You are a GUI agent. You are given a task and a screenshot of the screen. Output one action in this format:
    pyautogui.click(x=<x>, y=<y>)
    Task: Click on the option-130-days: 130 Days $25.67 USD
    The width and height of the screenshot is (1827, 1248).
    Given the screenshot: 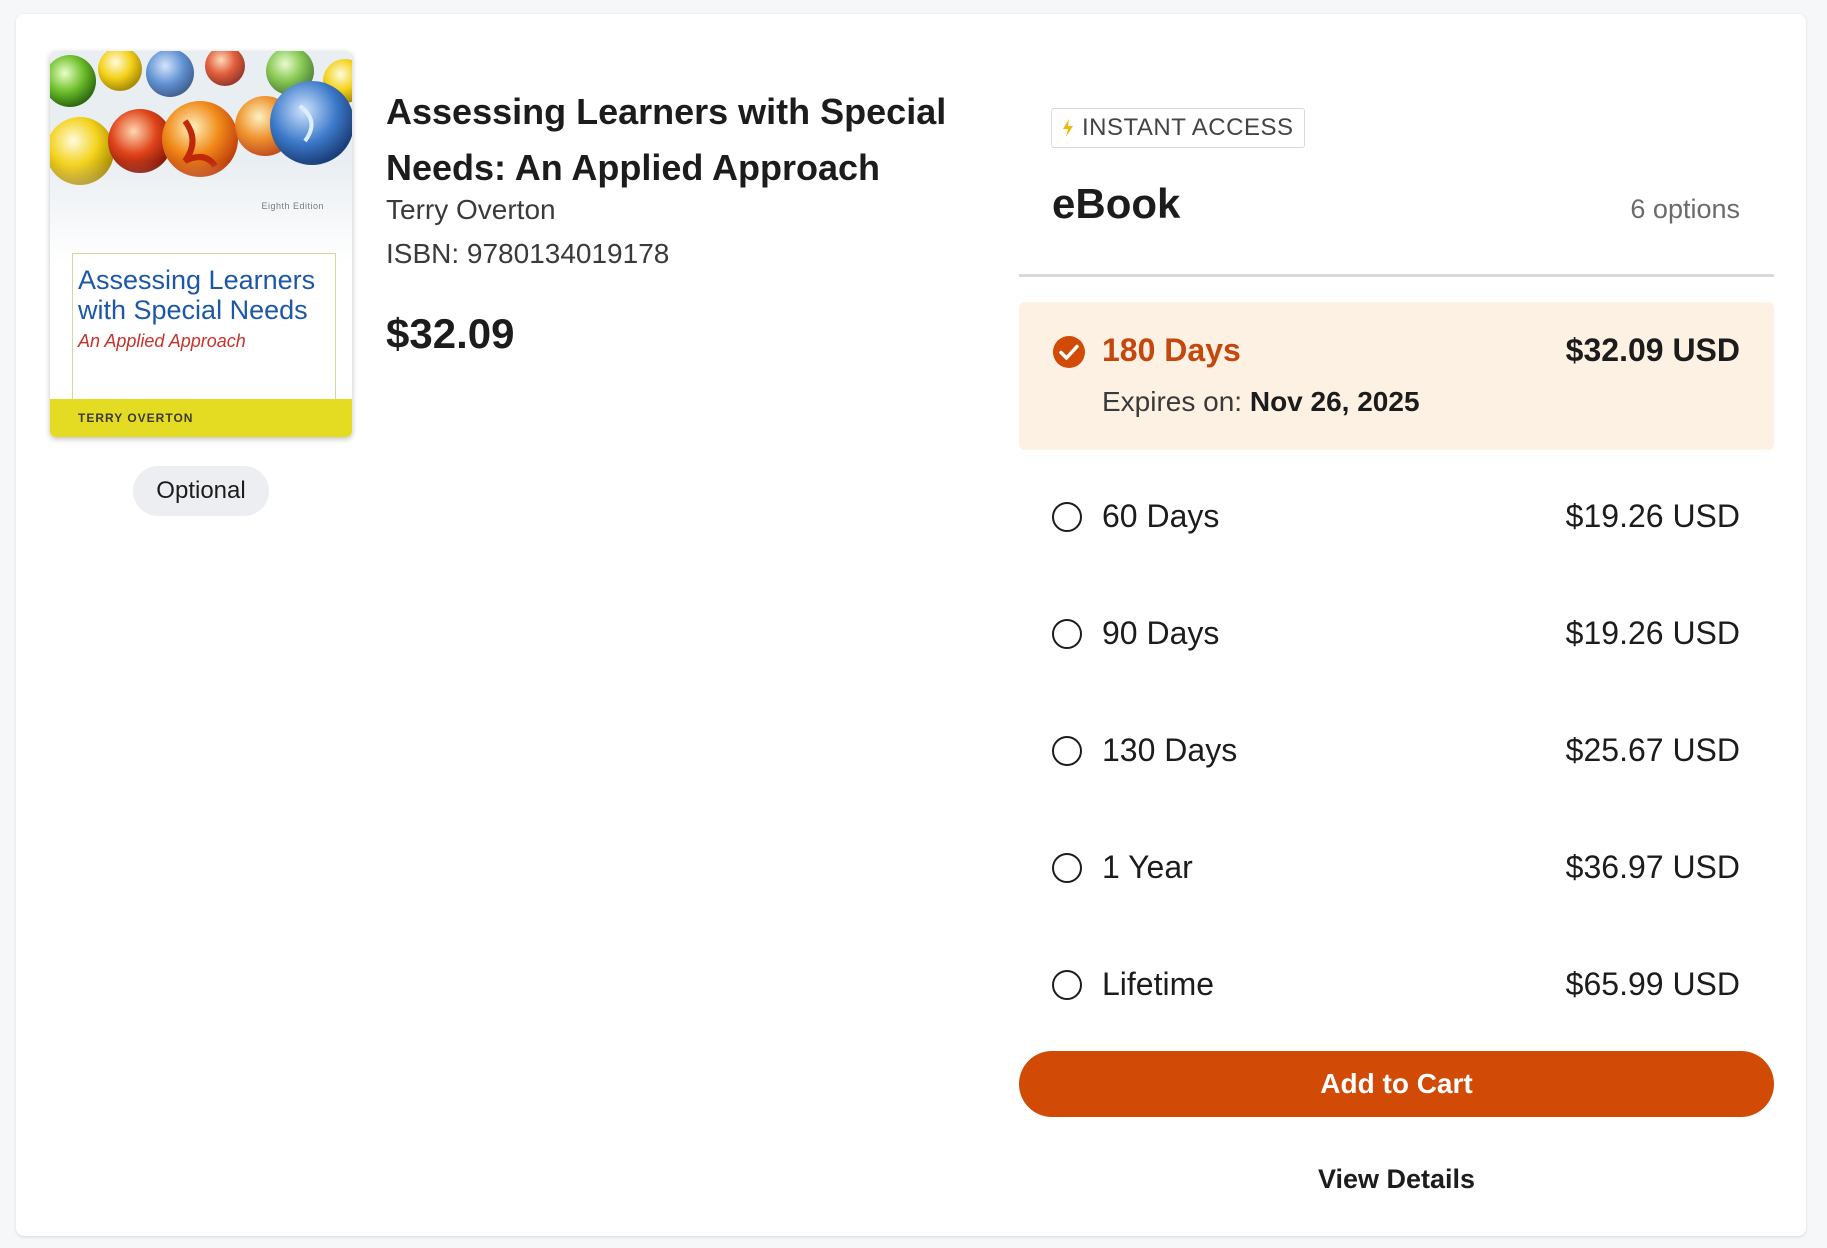 What is the action you would take?
    pyautogui.click(x=1396, y=750)
    